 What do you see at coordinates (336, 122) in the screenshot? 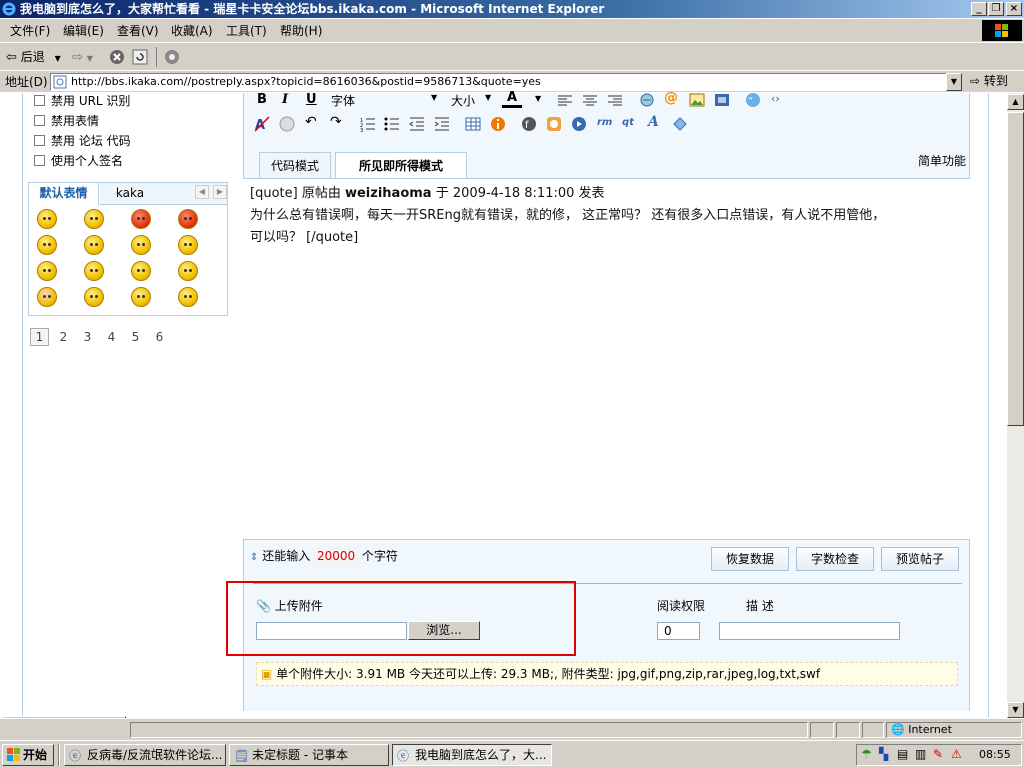
I see `redo-icon: ↷` at bounding box center [336, 122].